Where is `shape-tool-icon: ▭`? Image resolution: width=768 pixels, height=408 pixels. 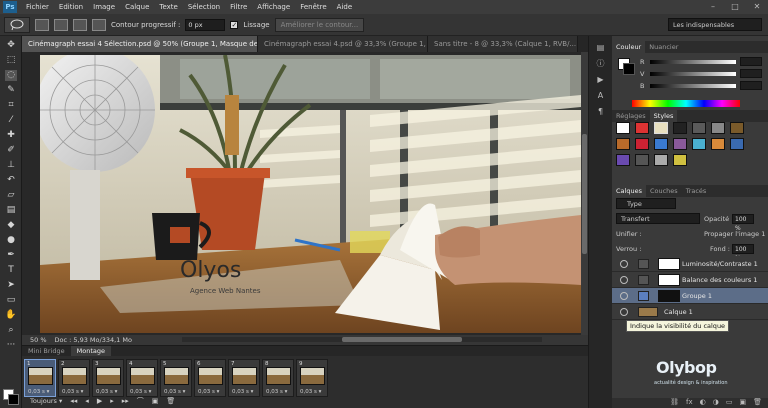 shape-tool-icon: ▭ is located at coordinates (11, 300).